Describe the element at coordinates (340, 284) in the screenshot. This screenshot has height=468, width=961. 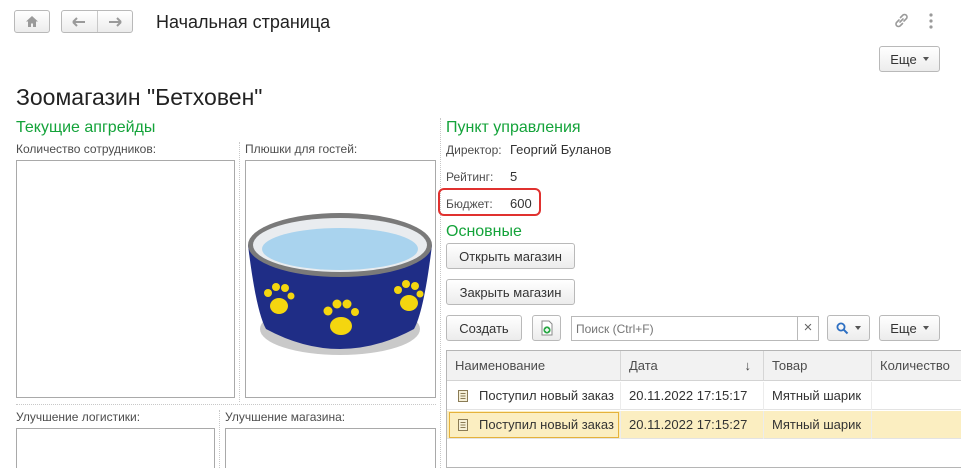
I see `dog-bowl-icon` at that location.